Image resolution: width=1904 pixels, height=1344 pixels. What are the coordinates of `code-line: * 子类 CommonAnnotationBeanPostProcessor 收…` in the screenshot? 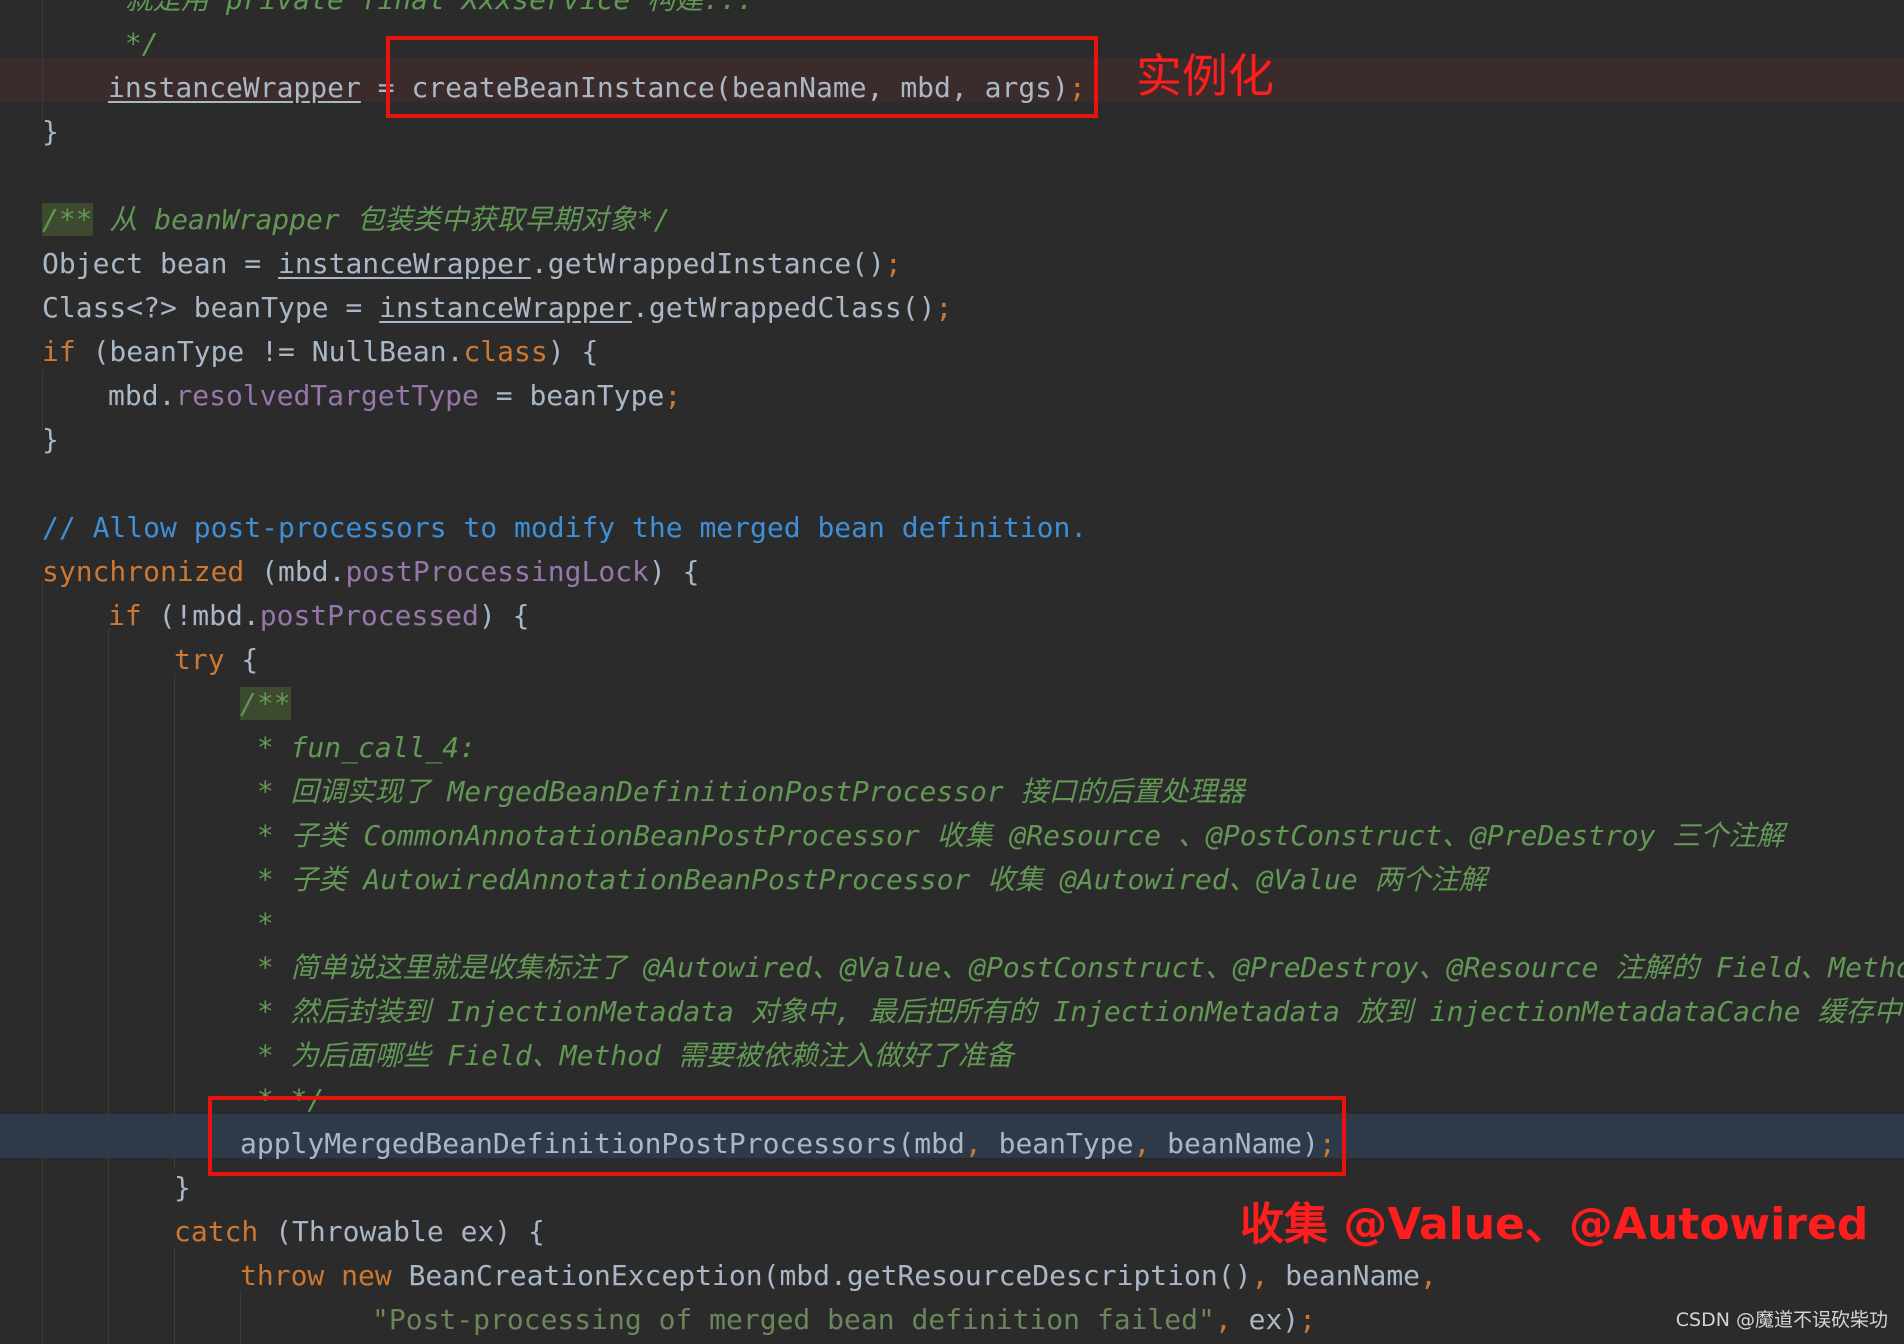 It's located at (1012, 836).